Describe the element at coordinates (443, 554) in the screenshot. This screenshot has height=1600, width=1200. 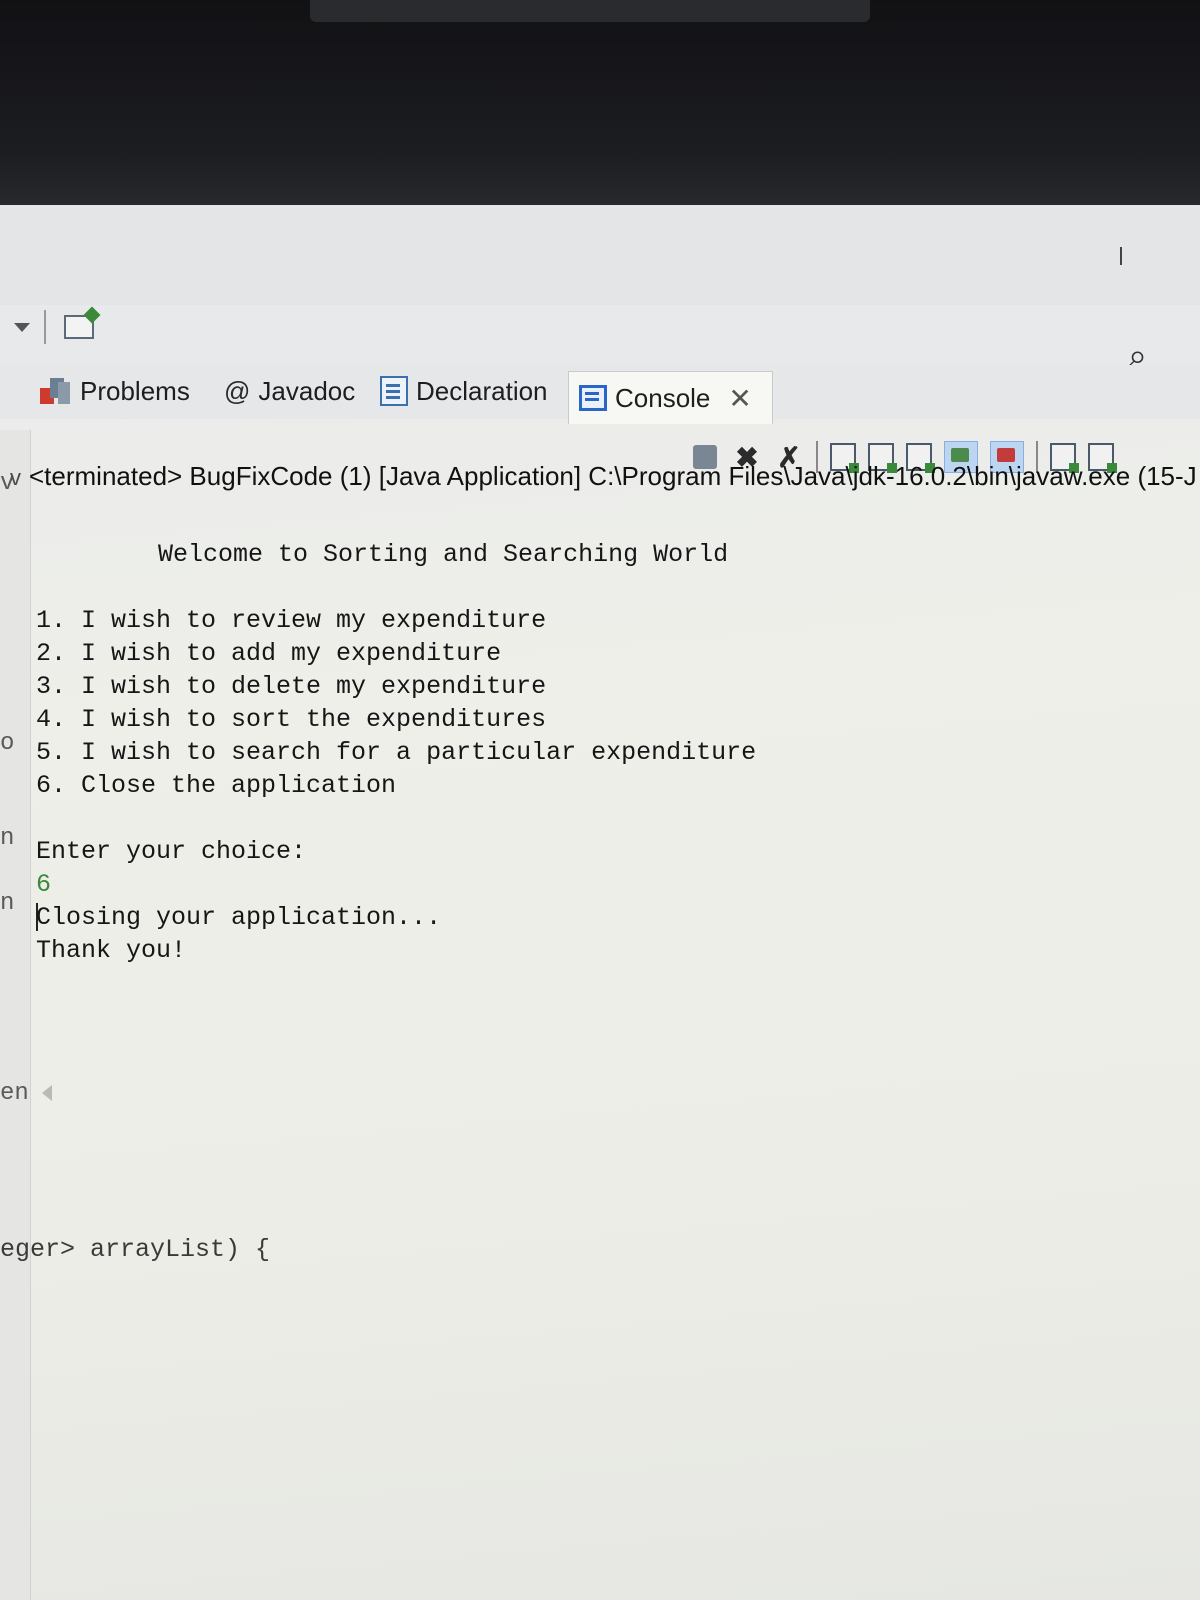
I see `welcome-line: Welcome to Sorting and Searching World` at that location.